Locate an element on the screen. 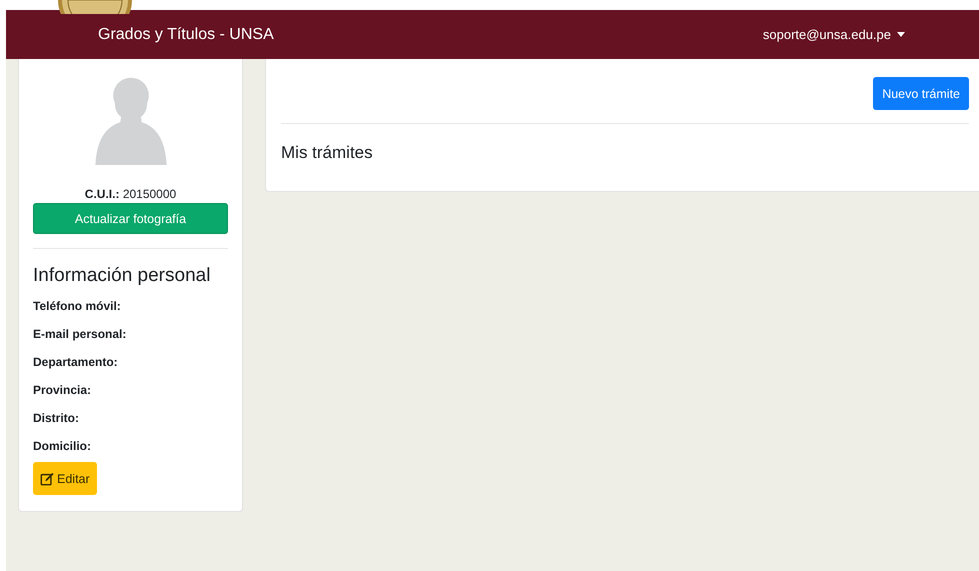 Image resolution: width=979 pixels, height=571 pixels. field-label: Domicilio: is located at coordinates (62, 447).